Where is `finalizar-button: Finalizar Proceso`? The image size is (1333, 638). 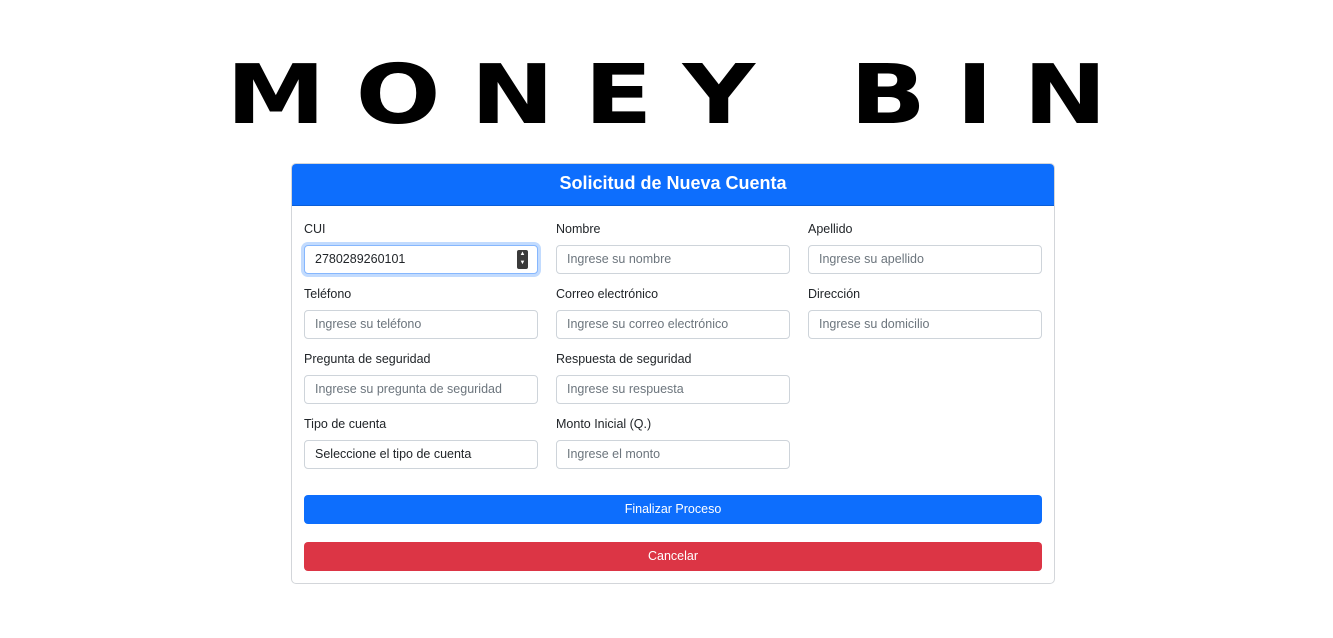 finalizar-button: Finalizar Proceso is located at coordinates (673, 509).